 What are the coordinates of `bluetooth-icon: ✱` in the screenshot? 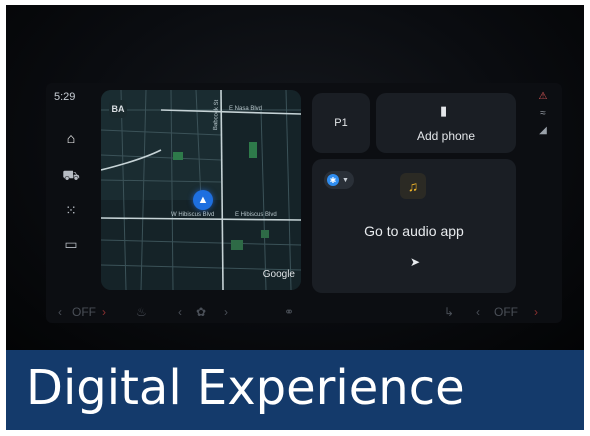 It's located at (333, 180).